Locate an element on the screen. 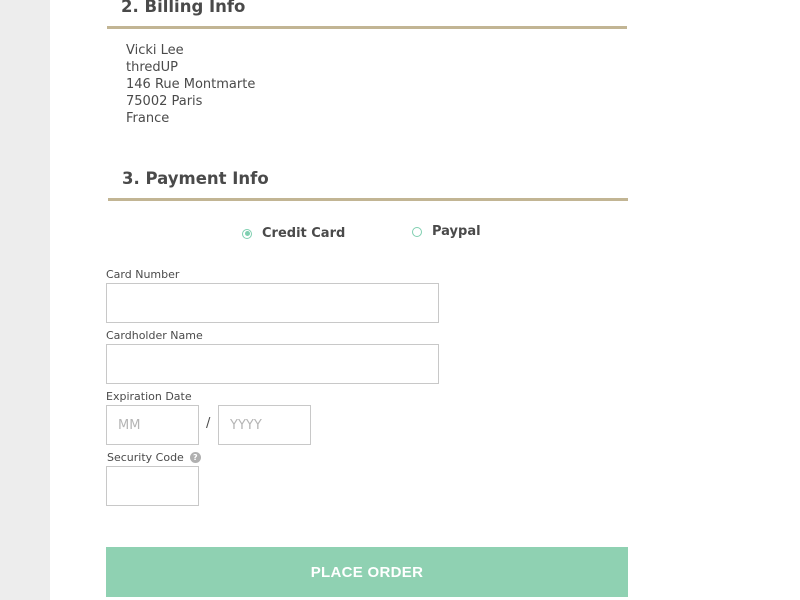 This screenshot has width=800, height=600. radio-selected-icon is located at coordinates (247, 233).